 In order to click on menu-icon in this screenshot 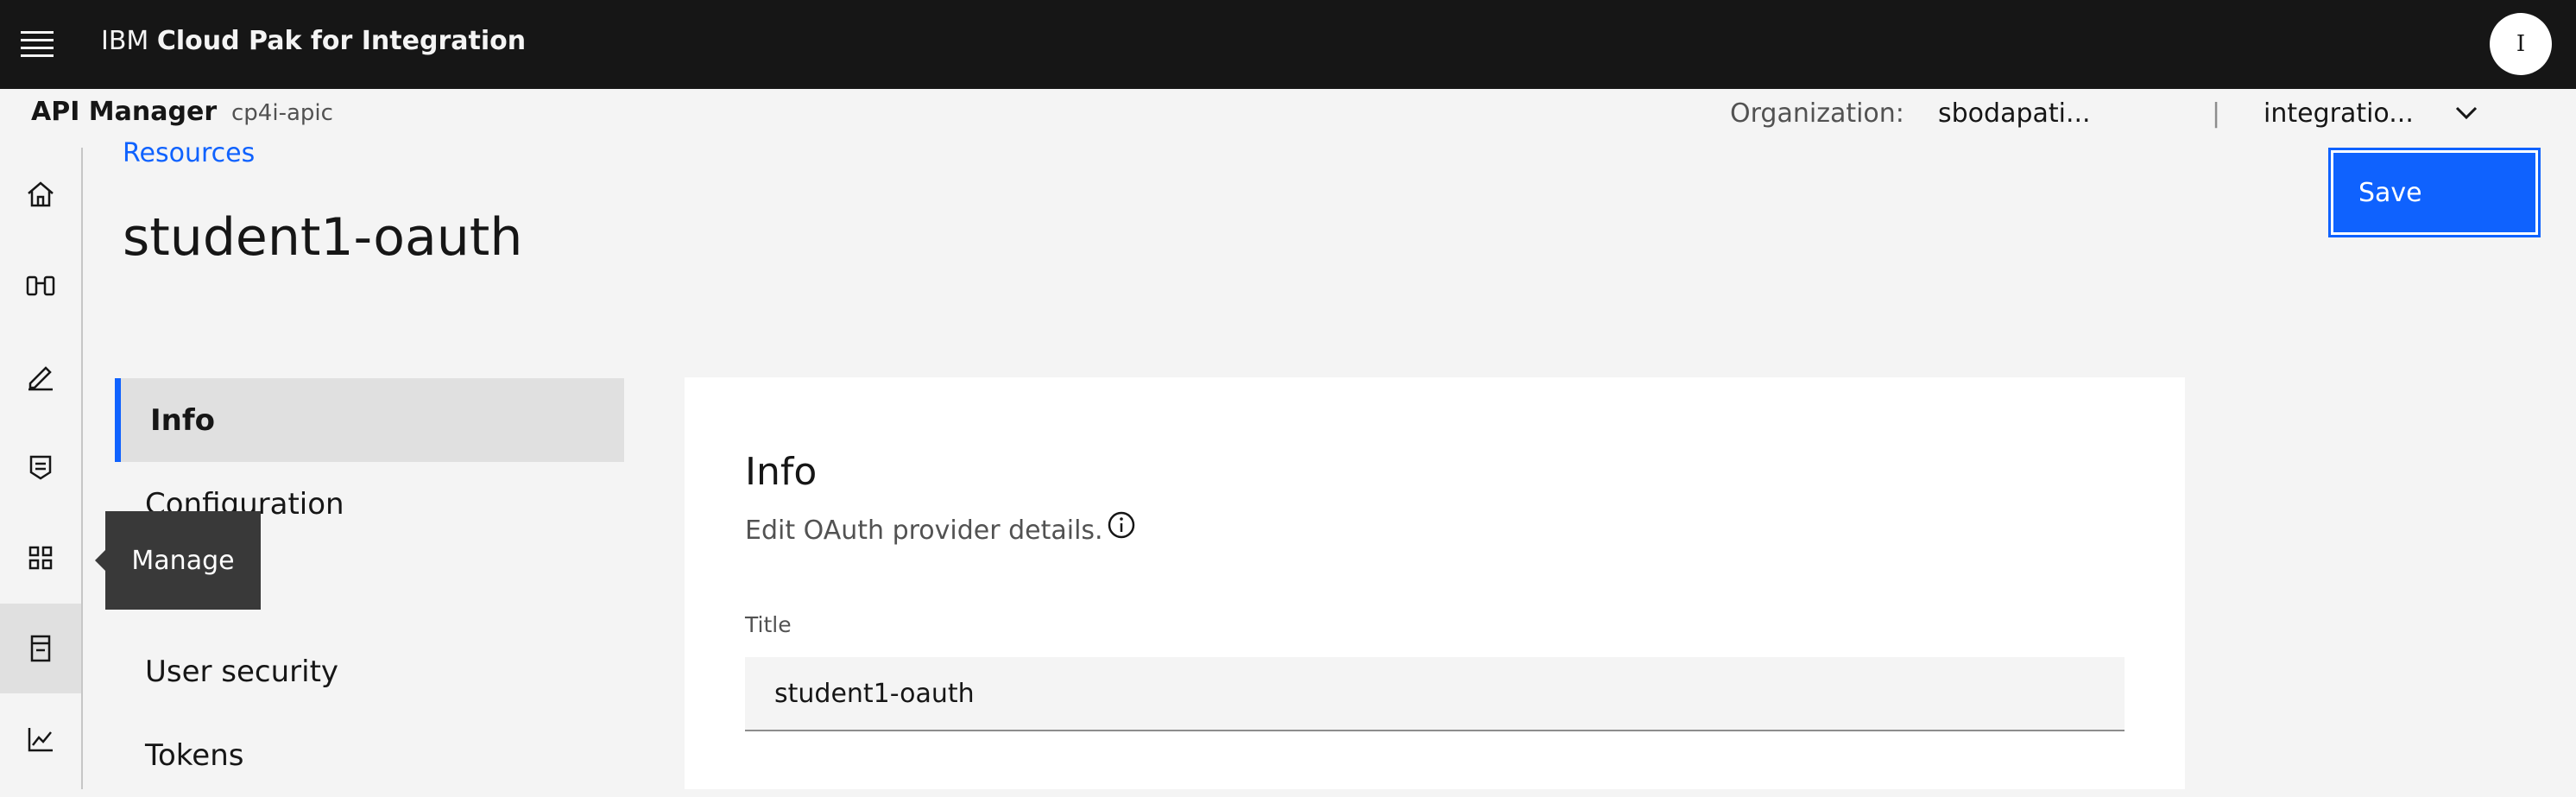, I will do `click(37, 44)`.